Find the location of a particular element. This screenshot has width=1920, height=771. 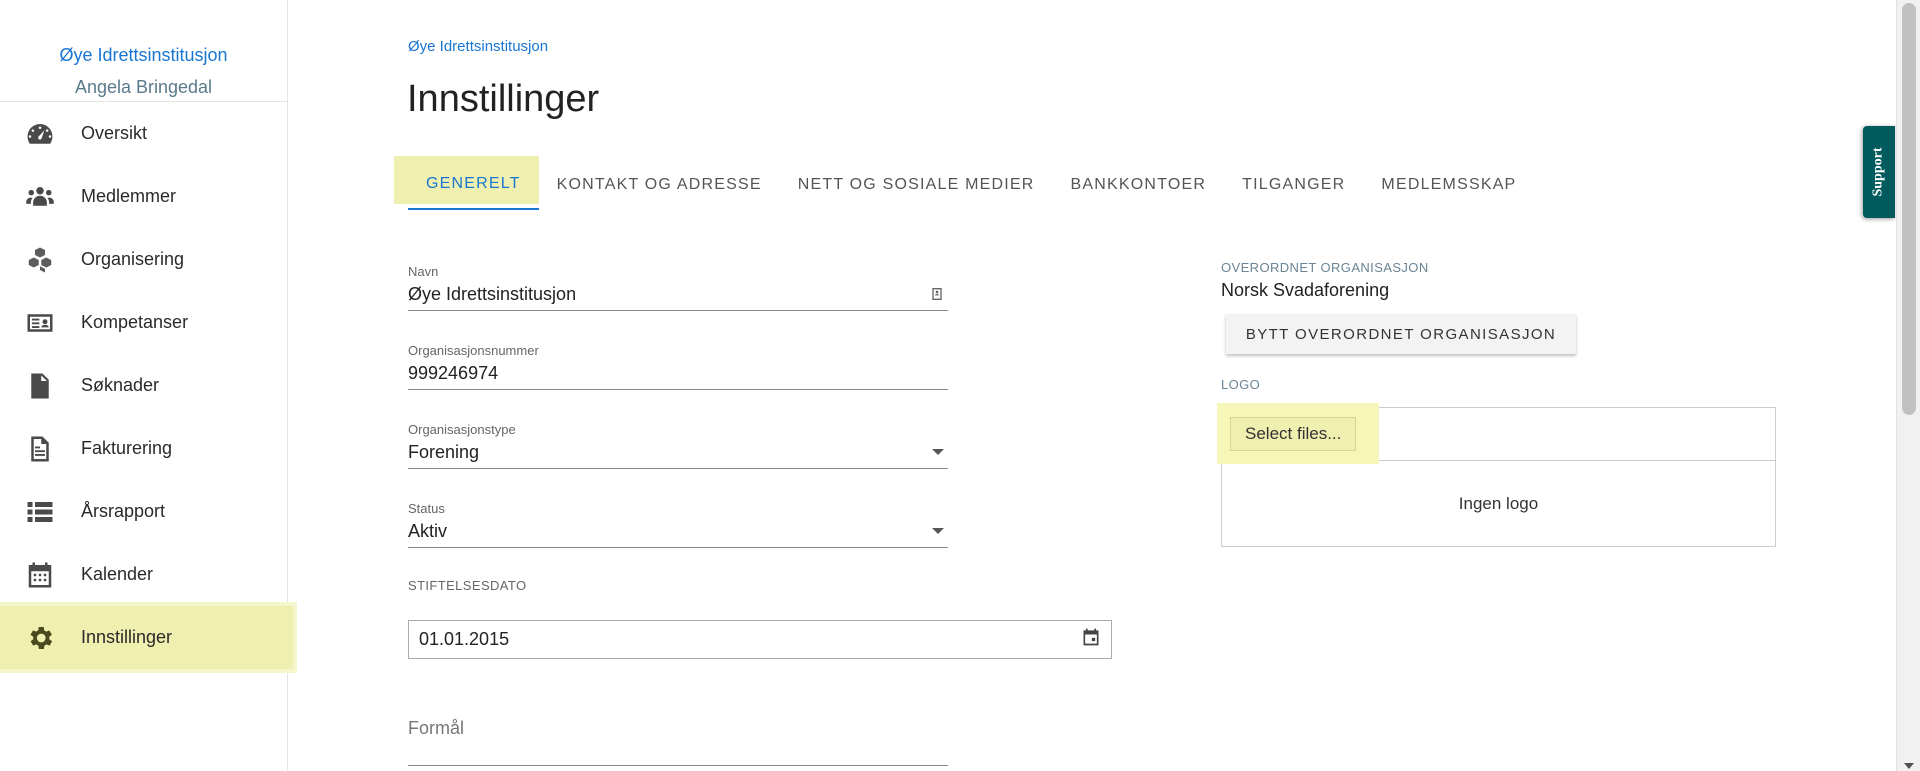

sidebar-item-innstillinger: Innstillinger is located at coordinates (146, 637).